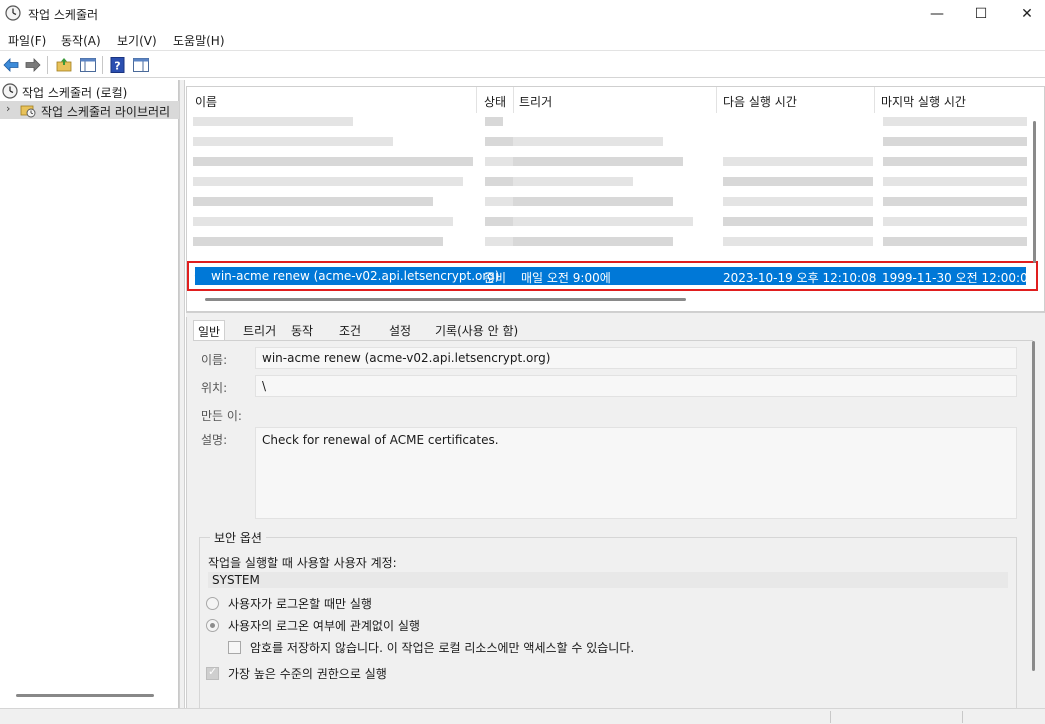 The height and width of the screenshot is (724, 1045). What do you see at coordinates (495, 278) in the screenshot?
I see `task-status: 준비` at bounding box center [495, 278].